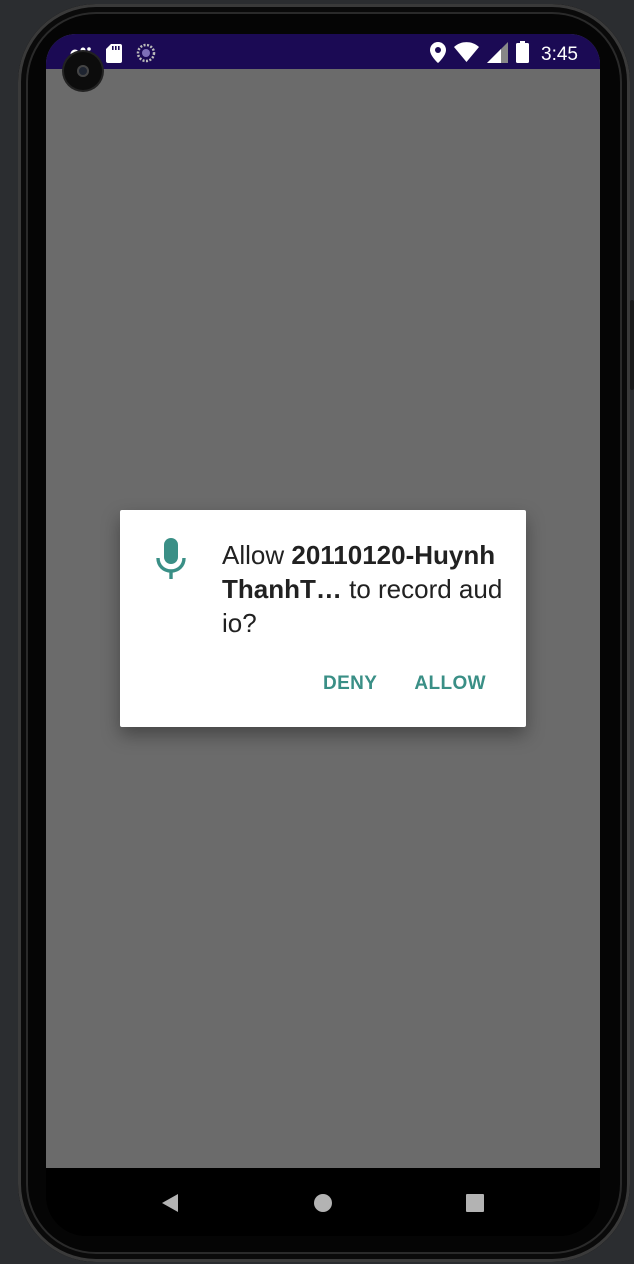 This screenshot has height=1264, width=634. I want to click on allow-button: ALLOW, so click(450, 684).